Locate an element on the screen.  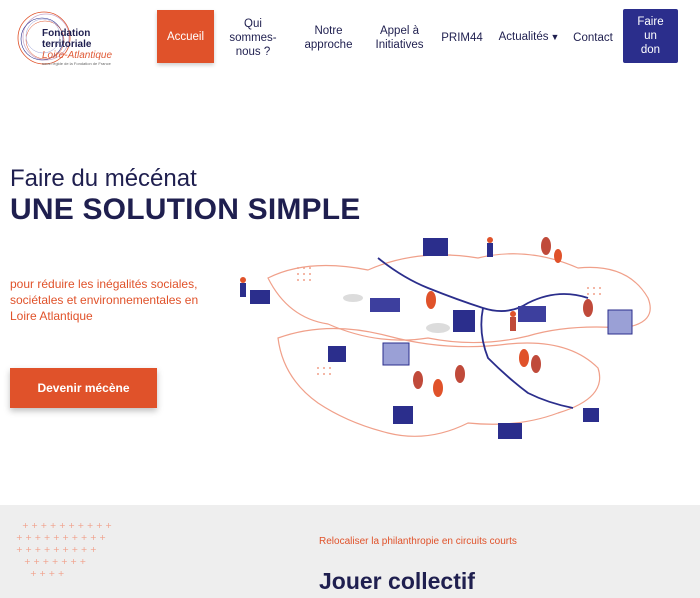
section-title: Jouer collectif is located at coordinates (397, 581).